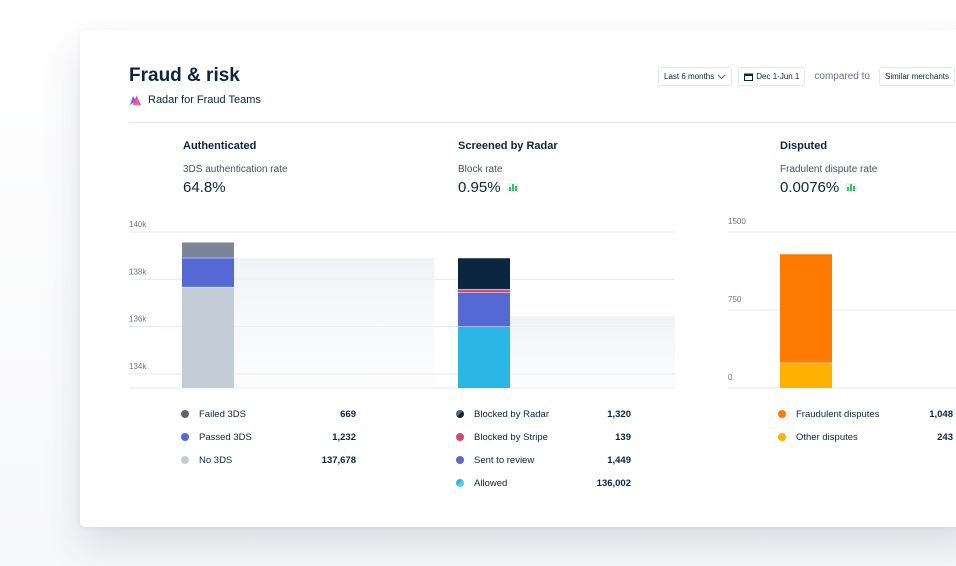 The image size is (956, 566). Describe the element at coordinates (619, 460) in the screenshot. I see `legend-value: 1,449` at that location.